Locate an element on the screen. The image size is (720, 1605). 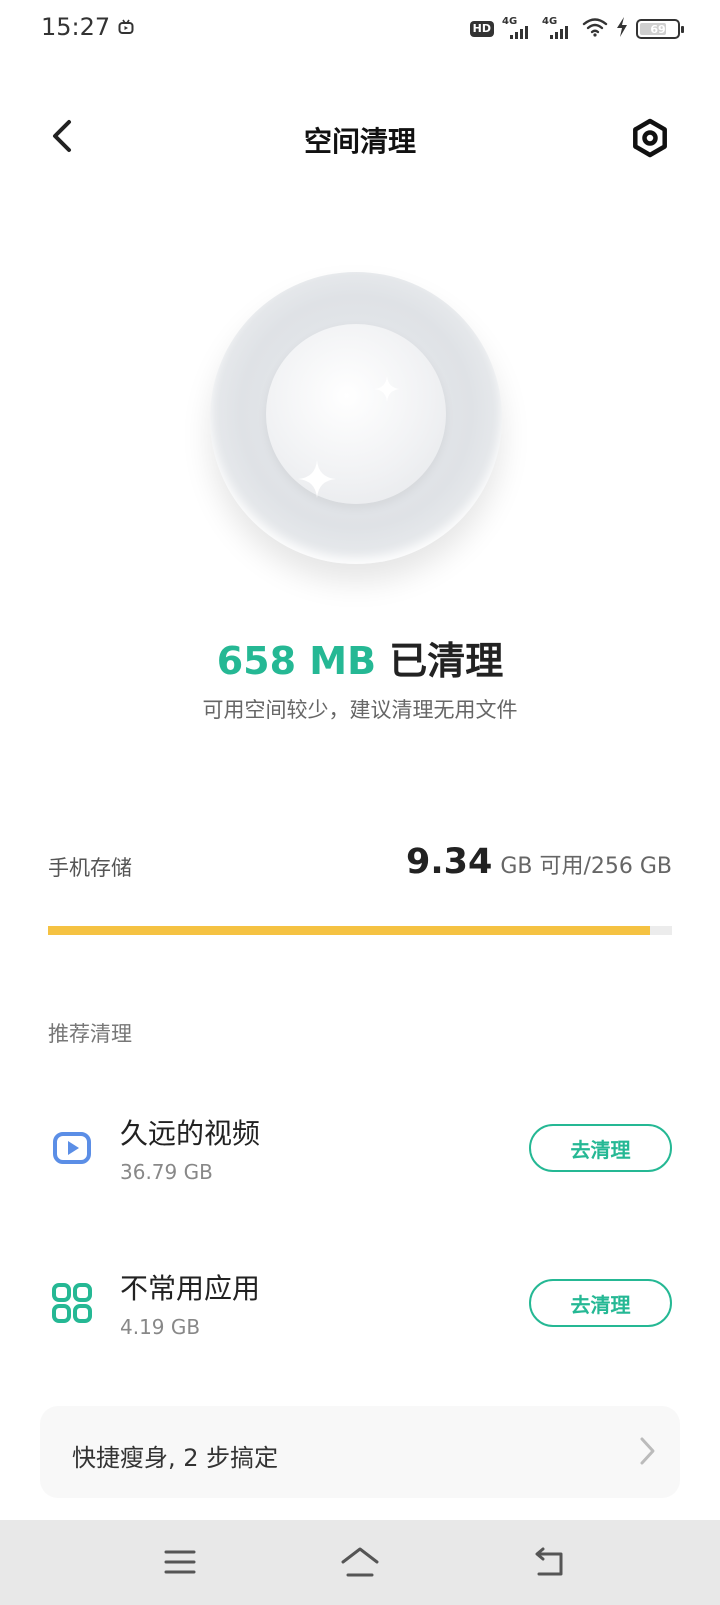
header: 空间清理 is located at coordinates (360, 140).